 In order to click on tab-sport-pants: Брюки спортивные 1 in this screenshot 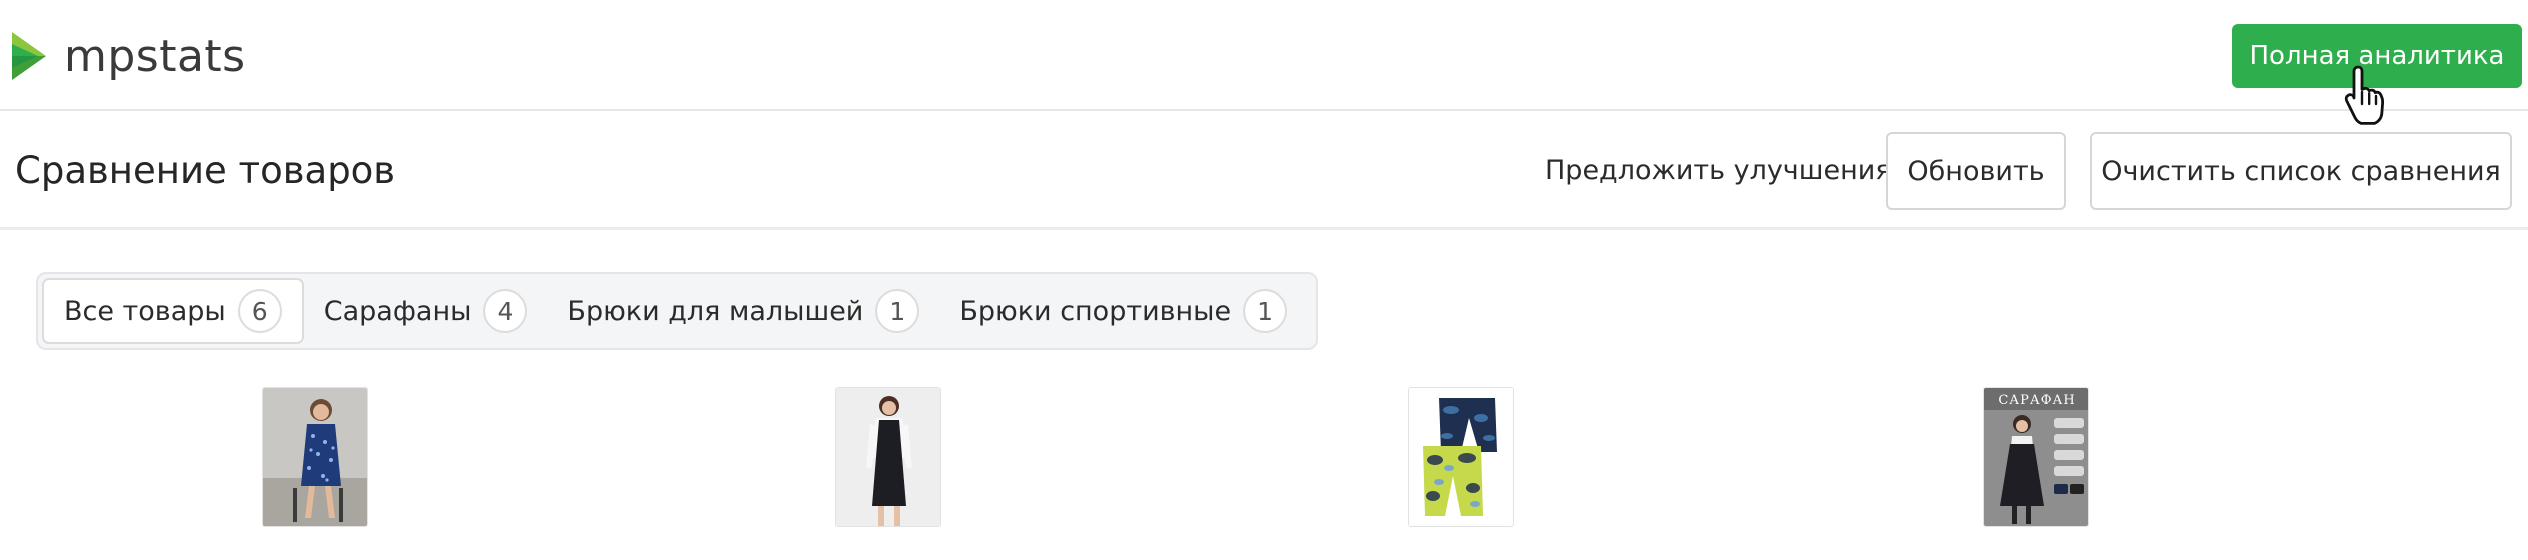, I will do `click(1123, 311)`.